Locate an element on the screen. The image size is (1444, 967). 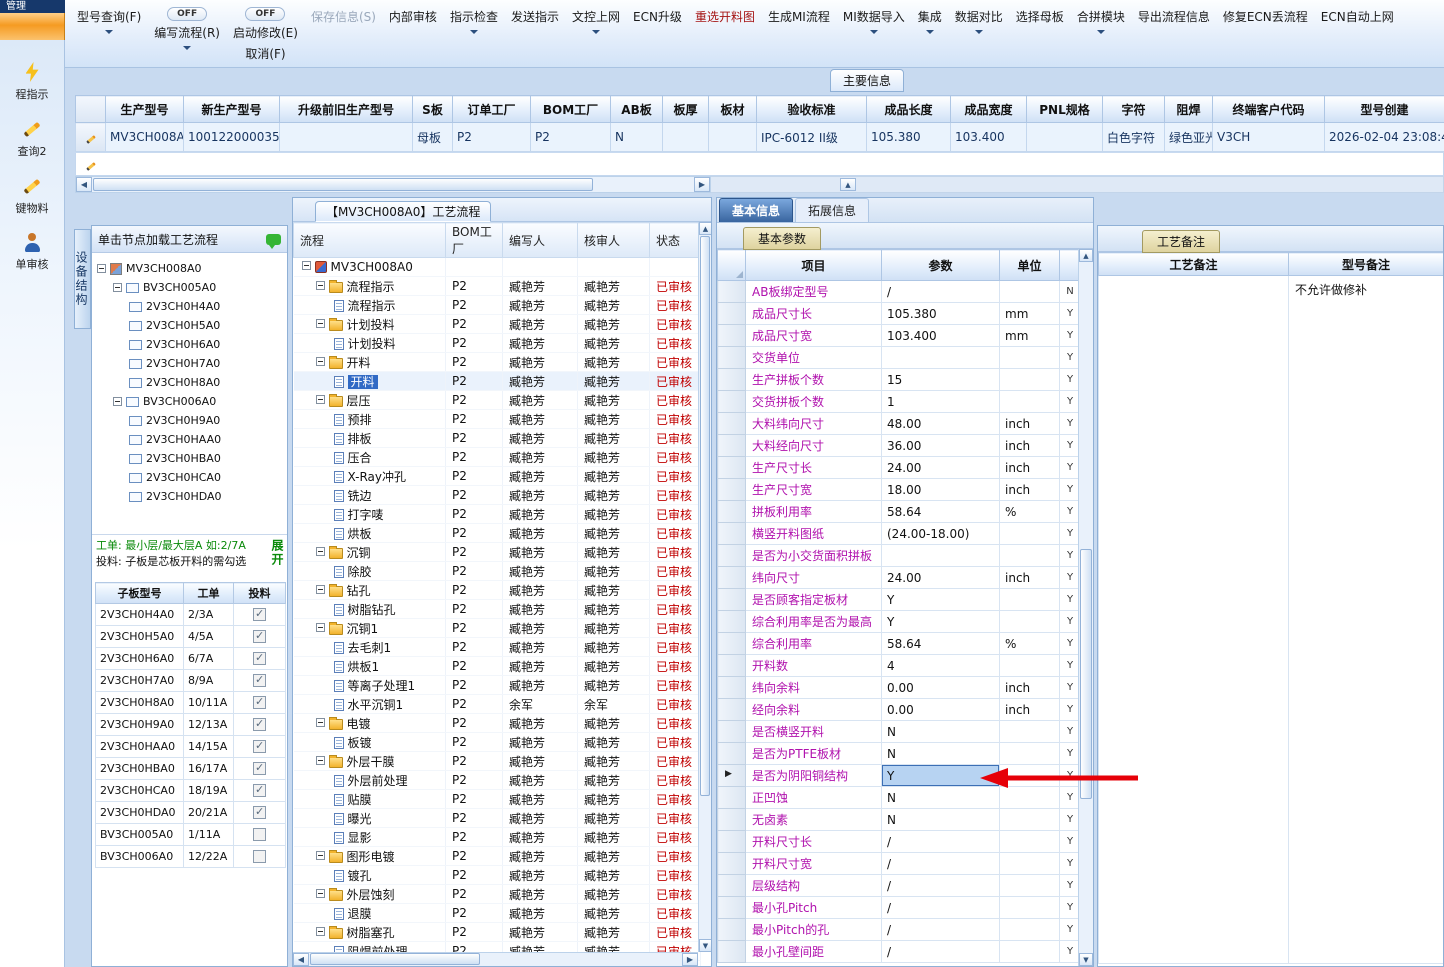
select-all-cell is located at coordinates (90, 109).